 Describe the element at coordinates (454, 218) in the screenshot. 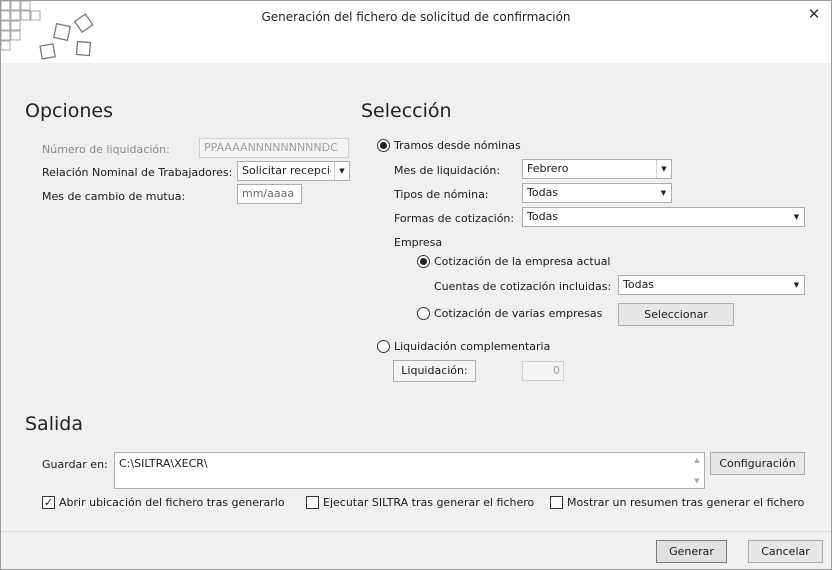

I see `formas-cotizacion-label: Formas de cotización:` at that location.